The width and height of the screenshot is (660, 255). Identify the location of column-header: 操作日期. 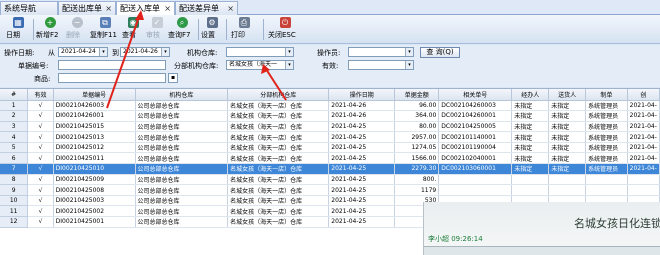
(362, 95).